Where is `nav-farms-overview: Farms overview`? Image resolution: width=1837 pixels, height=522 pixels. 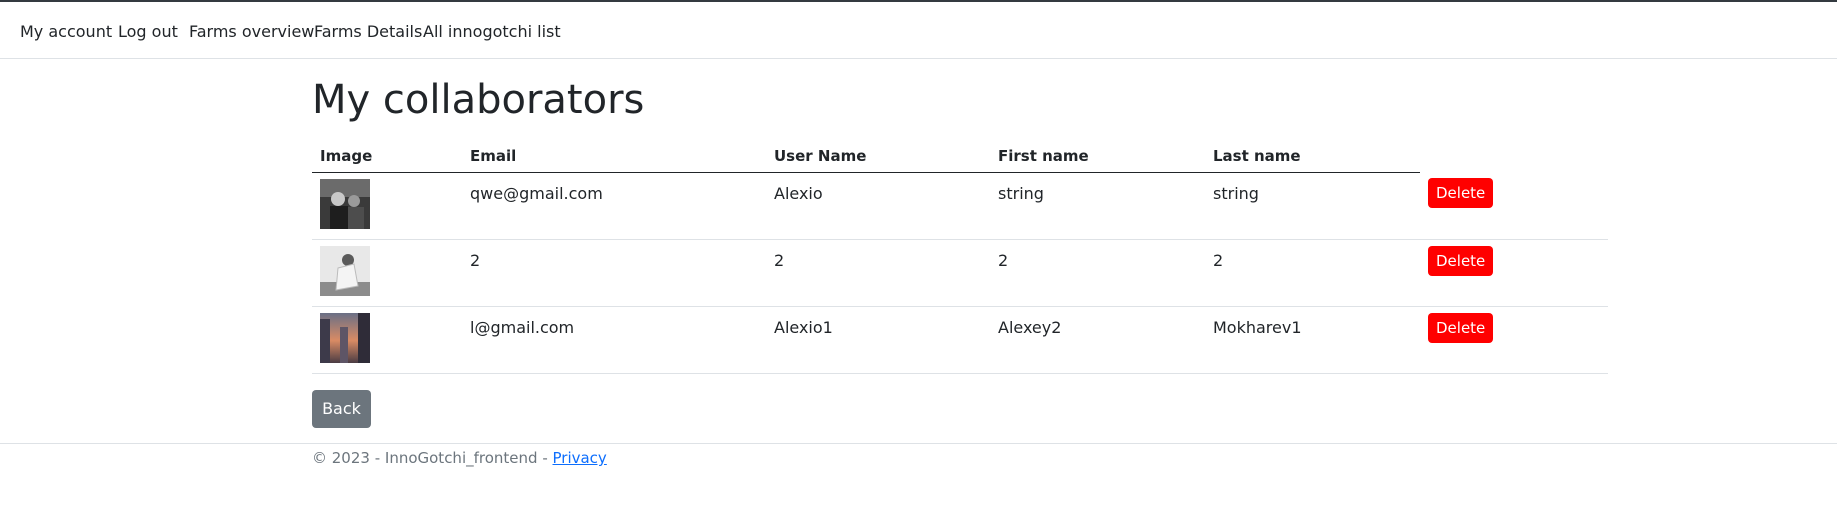 nav-farms-overview: Farms overview is located at coordinates (251, 32).